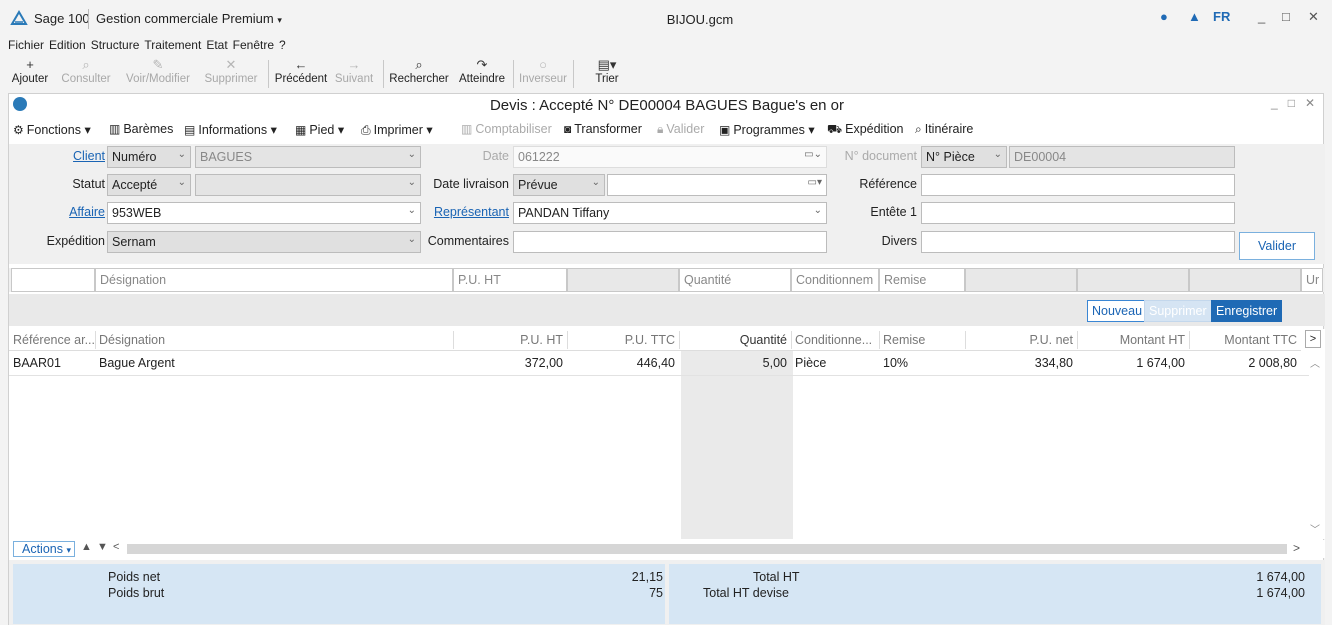  Describe the element at coordinates (282, 45) in the screenshot. I see `menu-help: ?` at that location.